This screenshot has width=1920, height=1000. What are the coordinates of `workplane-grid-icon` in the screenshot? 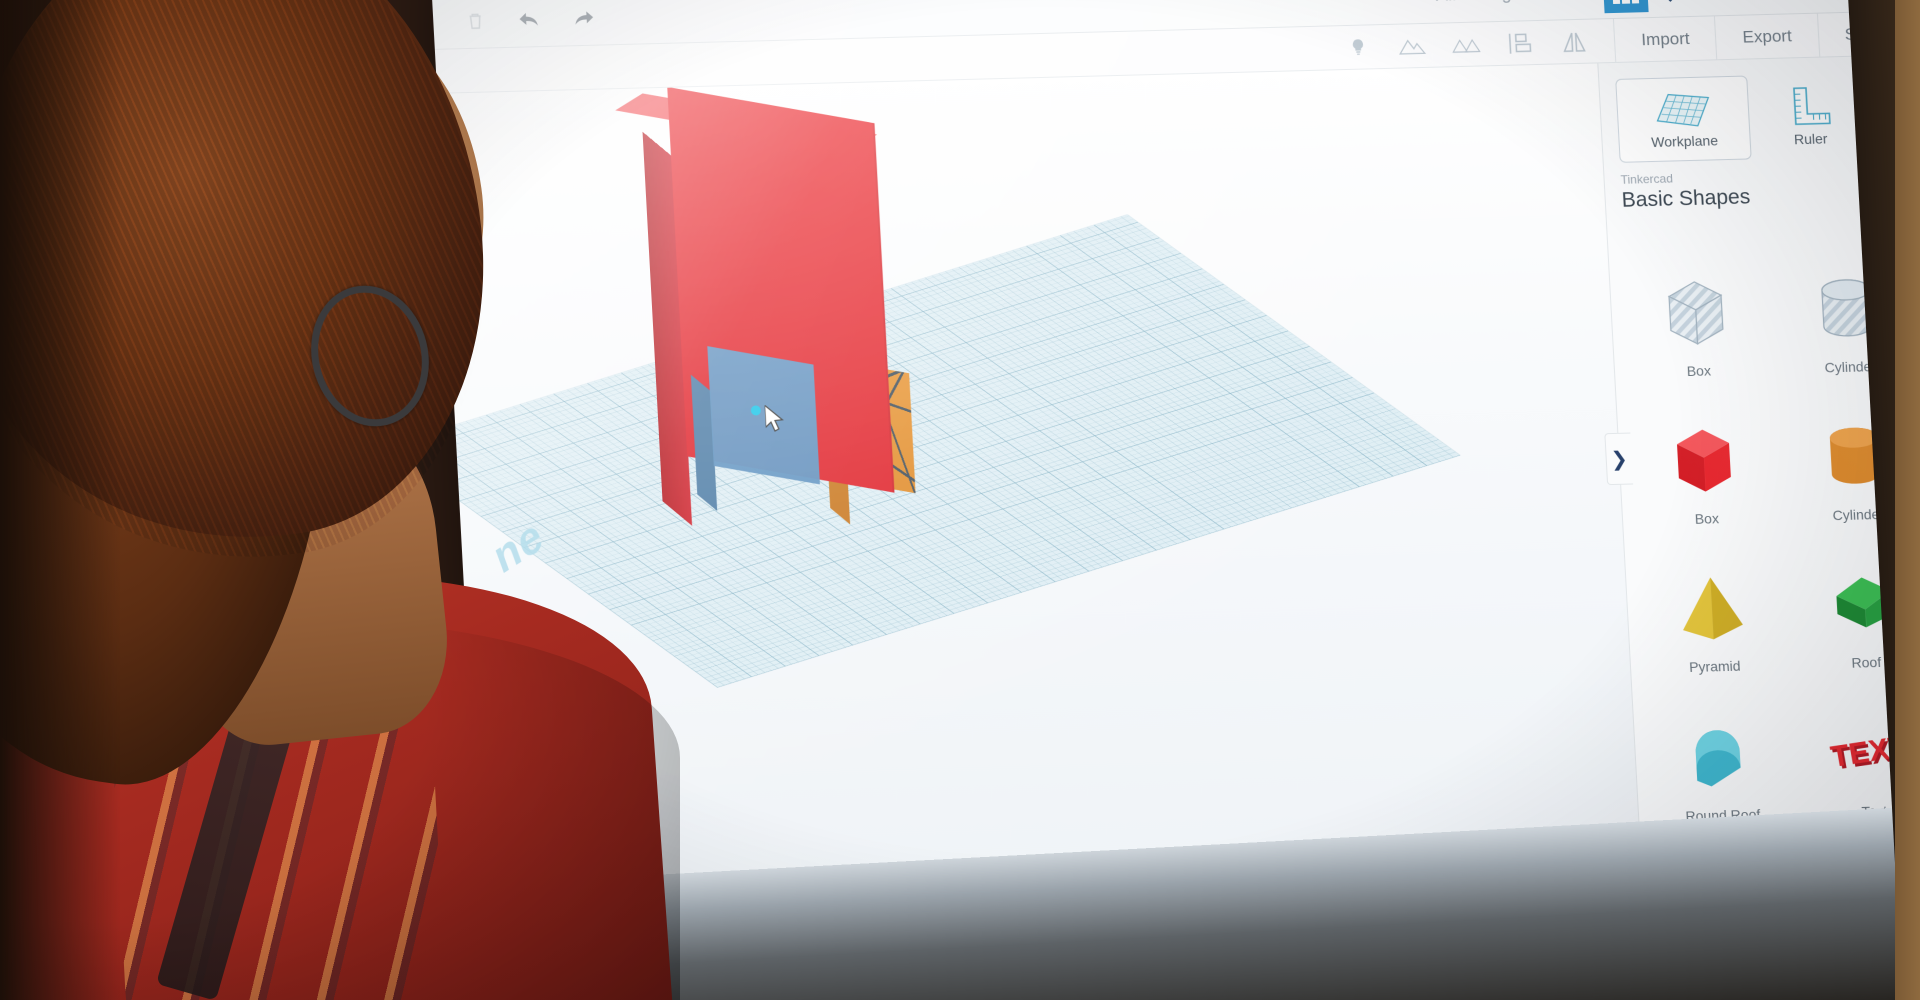 It's located at (1683, 109).